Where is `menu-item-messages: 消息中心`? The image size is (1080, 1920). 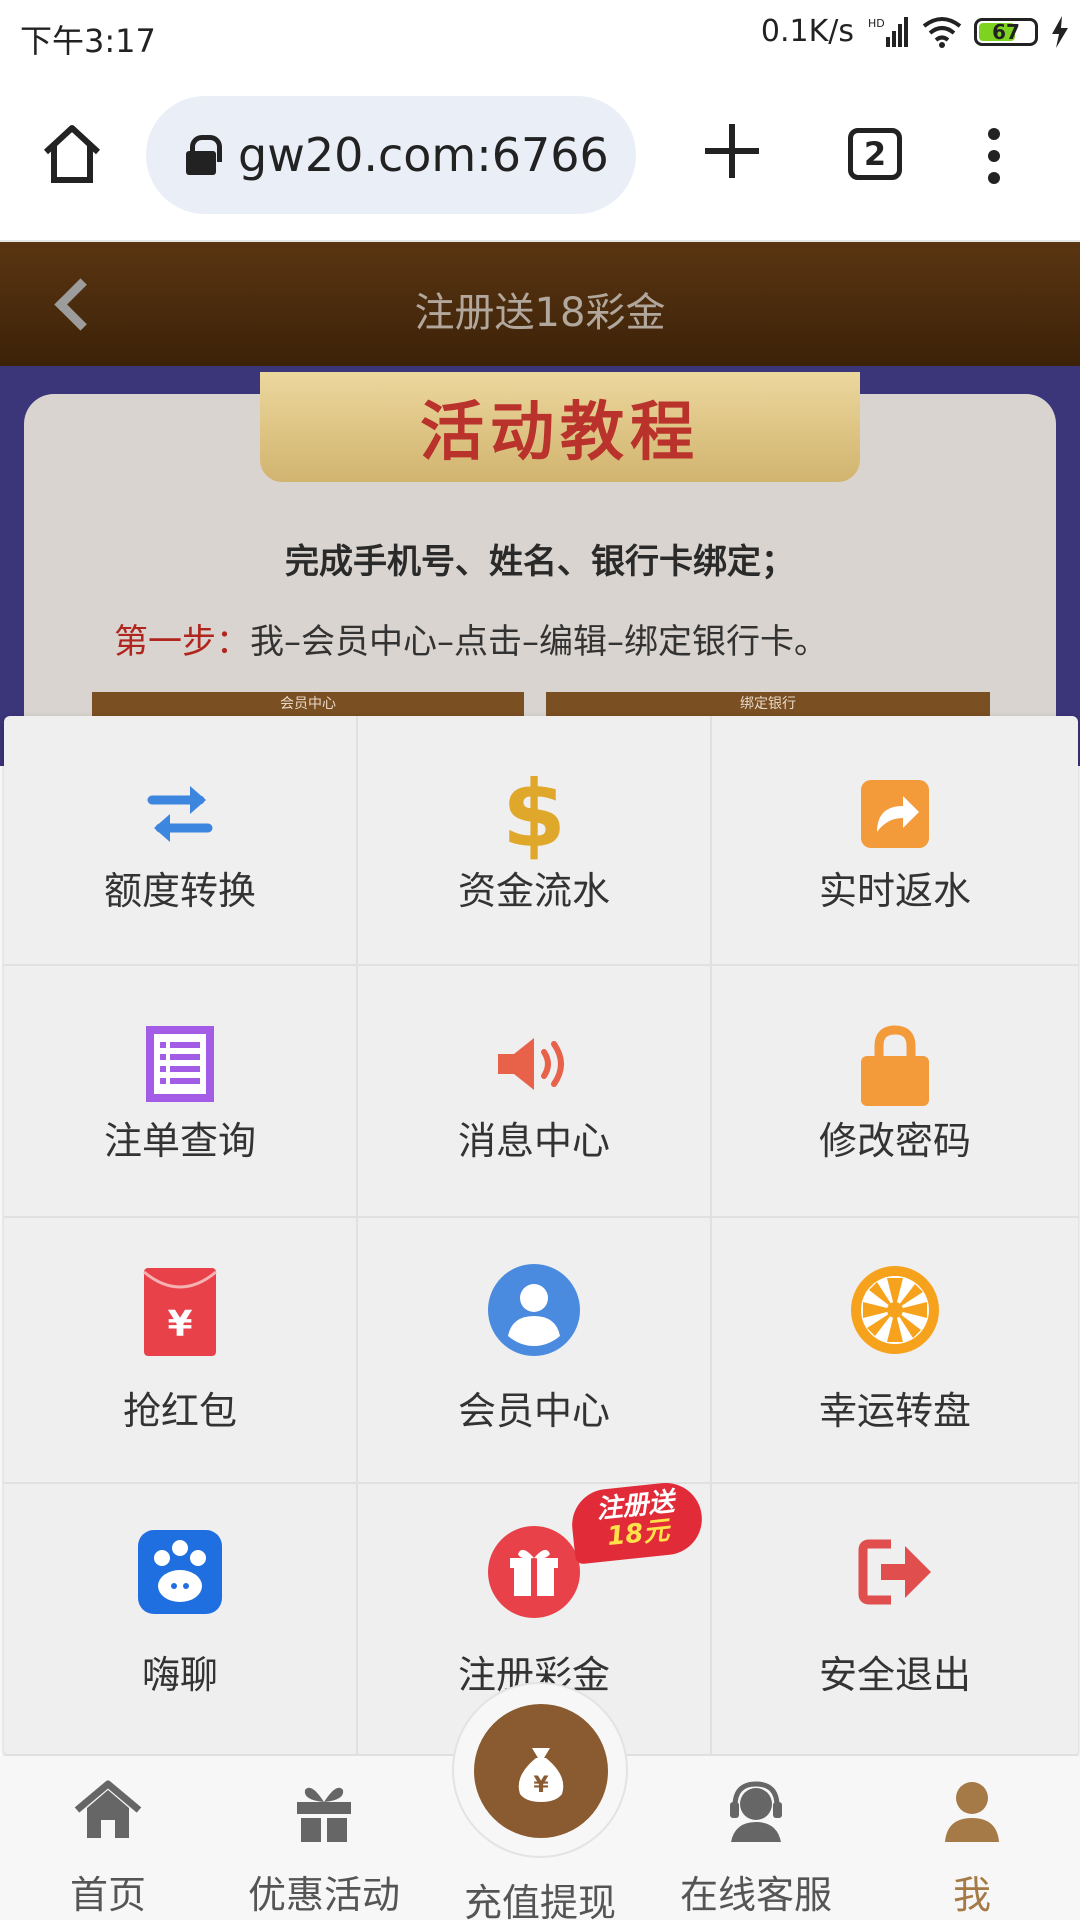
menu-item-messages: 消息中心 is located at coordinates (535, 1092).